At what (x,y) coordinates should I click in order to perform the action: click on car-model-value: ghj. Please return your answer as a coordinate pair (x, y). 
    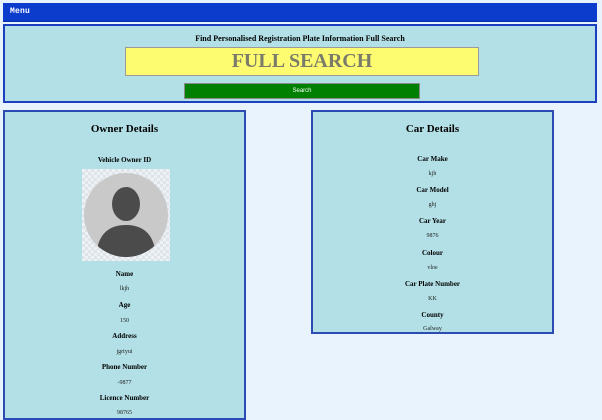
    Looking at the image, I should click on (432, 205).